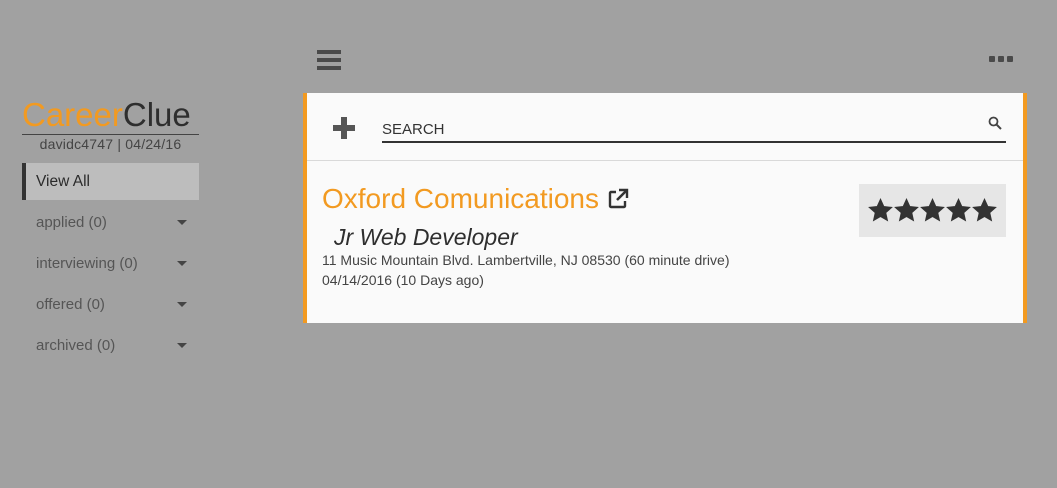 This screenshot has width=1057, height=488. I want to click on more-icon, so click(1001, 59).